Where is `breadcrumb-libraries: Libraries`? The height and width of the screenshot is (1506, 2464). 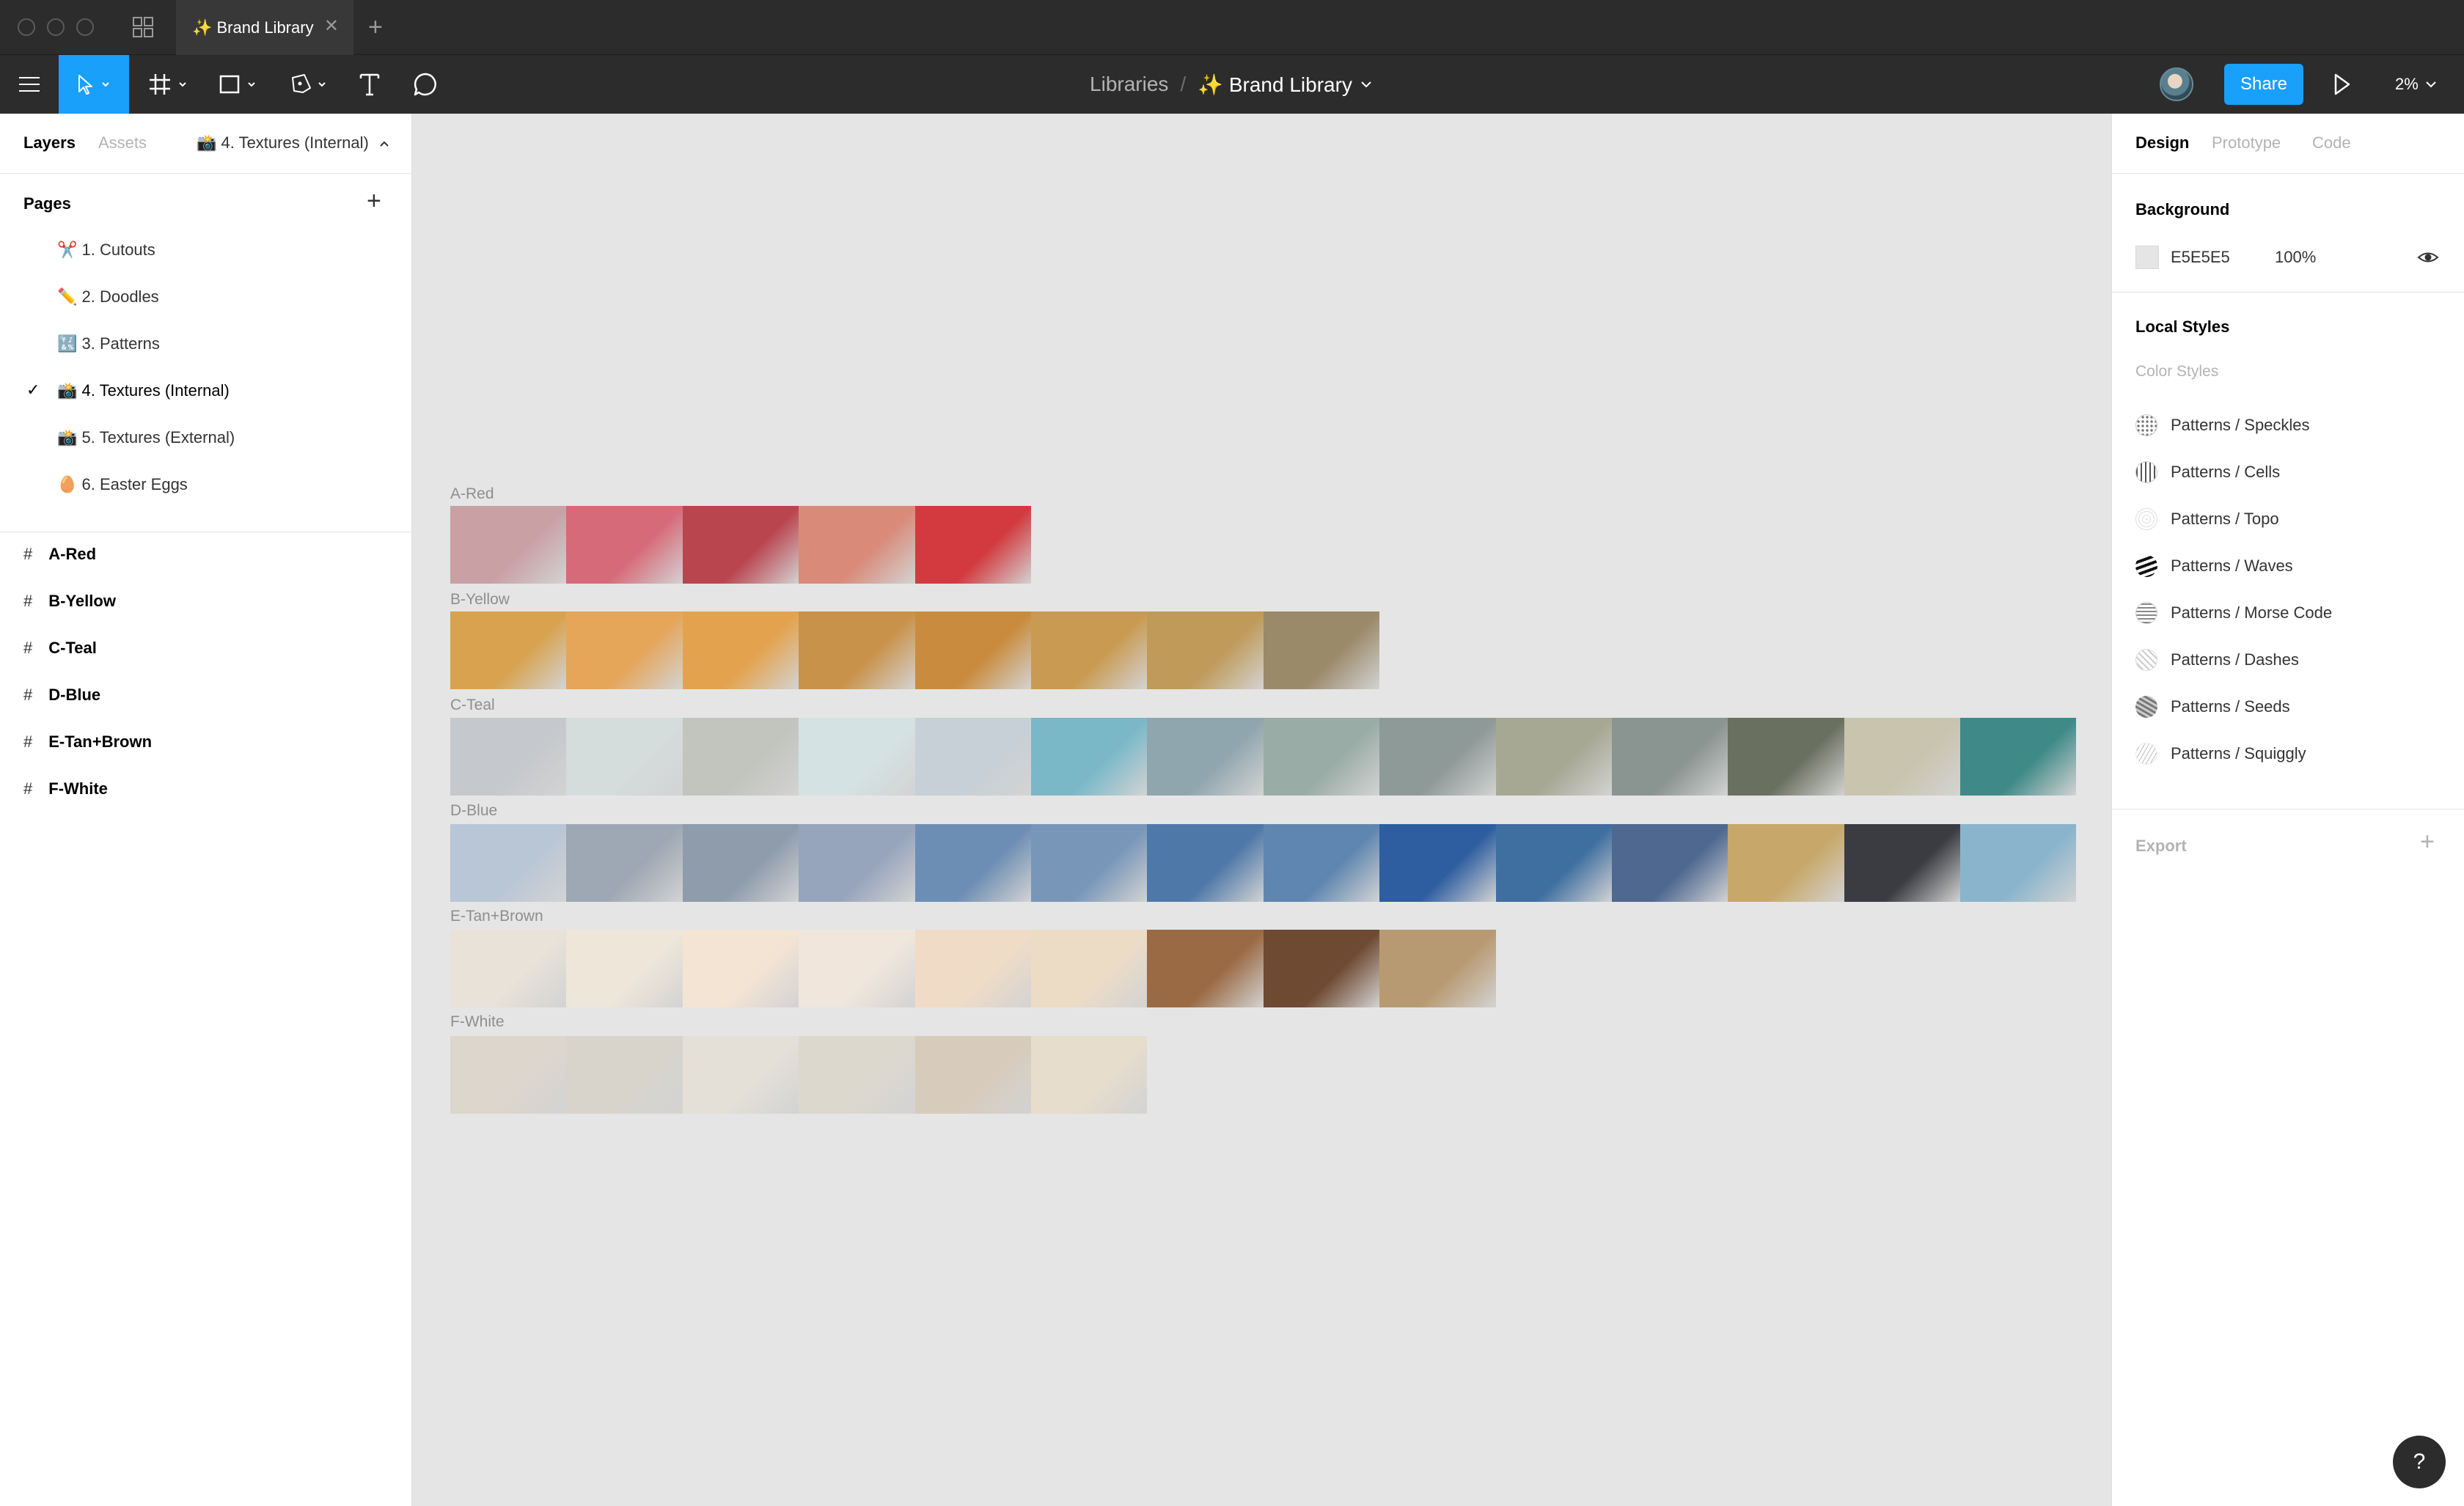
breadcrumb-libraries: Libraries is located at coordinates (1129, 84).